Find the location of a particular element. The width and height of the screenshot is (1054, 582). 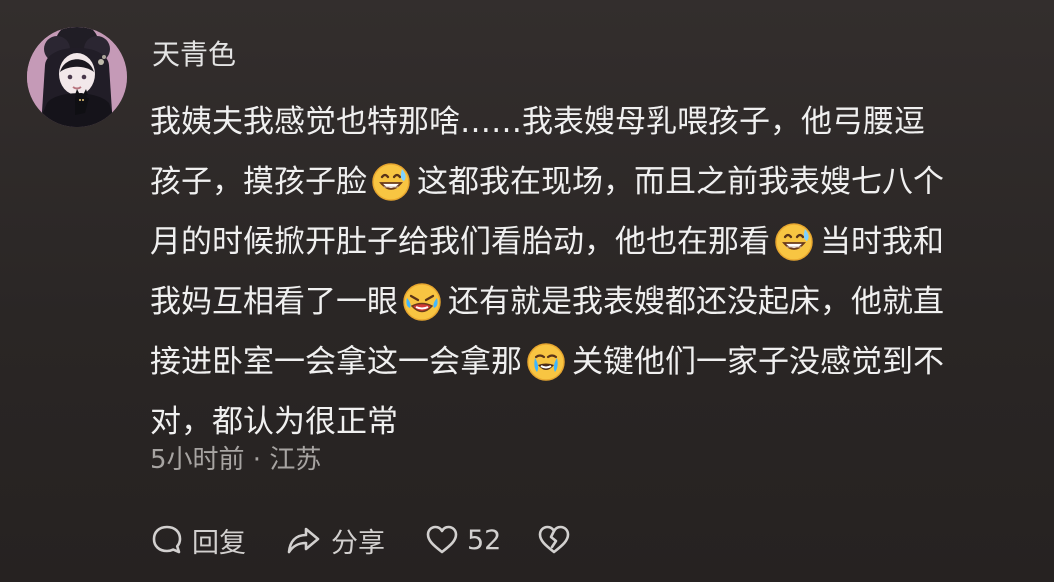

avatar is located at coordinates (77, 77).